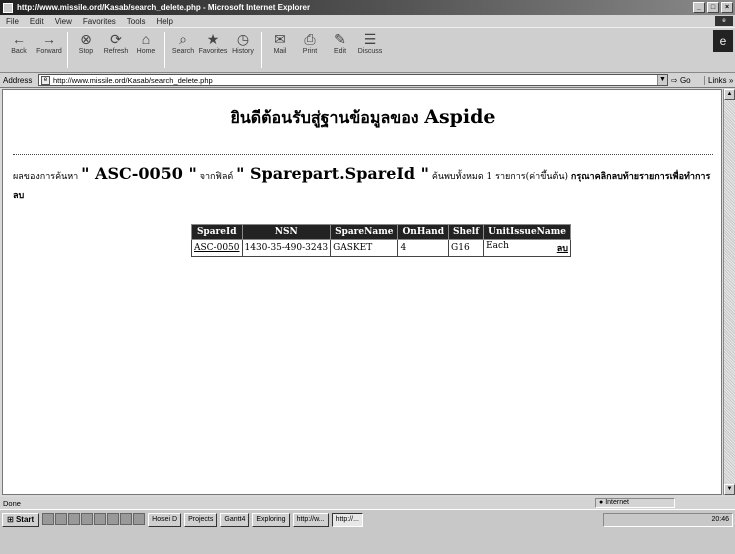 The image size is (735, 554). What do you see at coordinates (12, 21) in the screenshot?
I see `menu-file: File` at bounding box center [12, 21].